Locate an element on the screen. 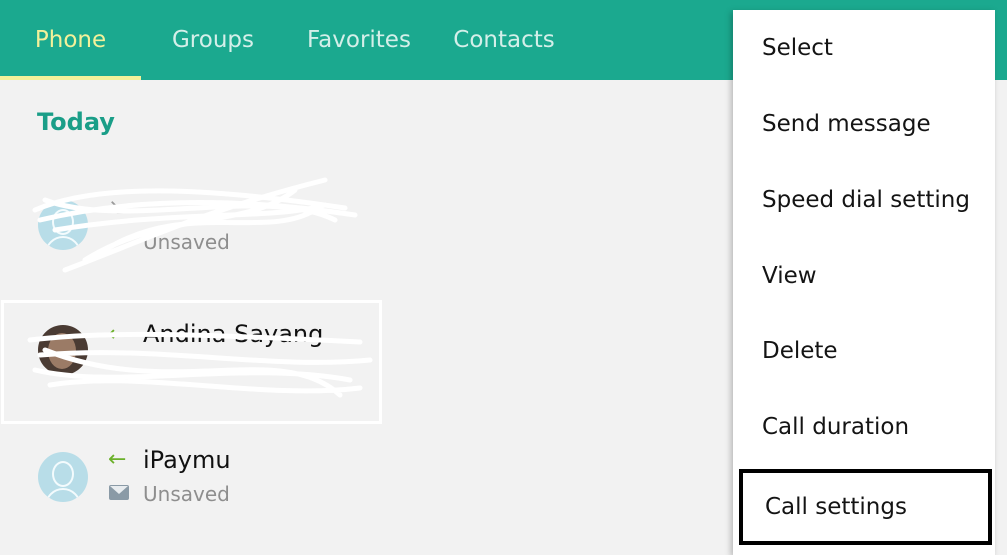 The width and height of the screenshot is (1007, 555). missed-call-icon: ↘ is located at coordinates (117, 207).